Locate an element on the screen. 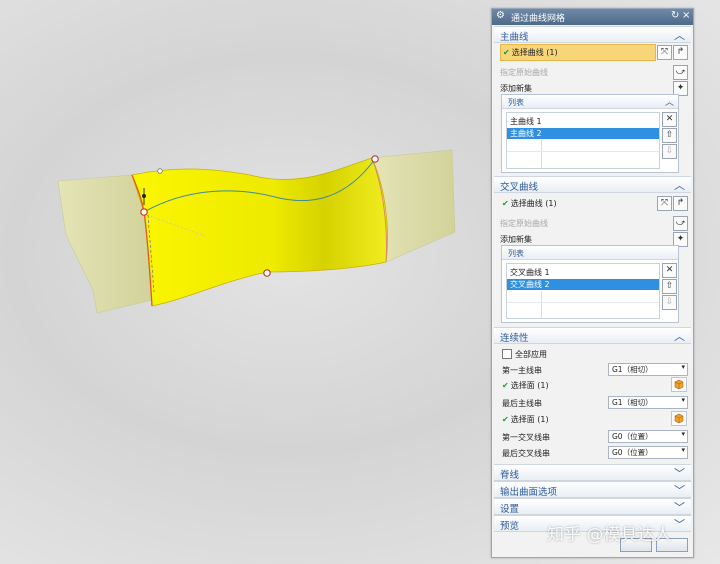 The height and width of the screenshot is (564, 720). list-item: 主曲线 1 is located at coordinates (583, 121).